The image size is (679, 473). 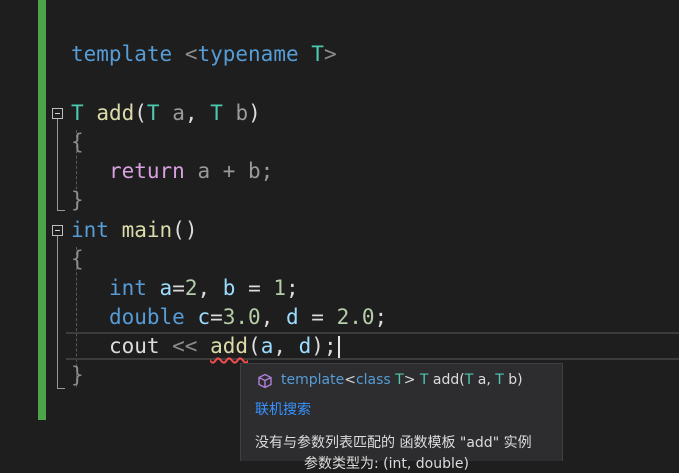 What do you see at coordinates (191, 288) in the screenshot?
I see `literal-2: 2` at bounding box center [191, 288].